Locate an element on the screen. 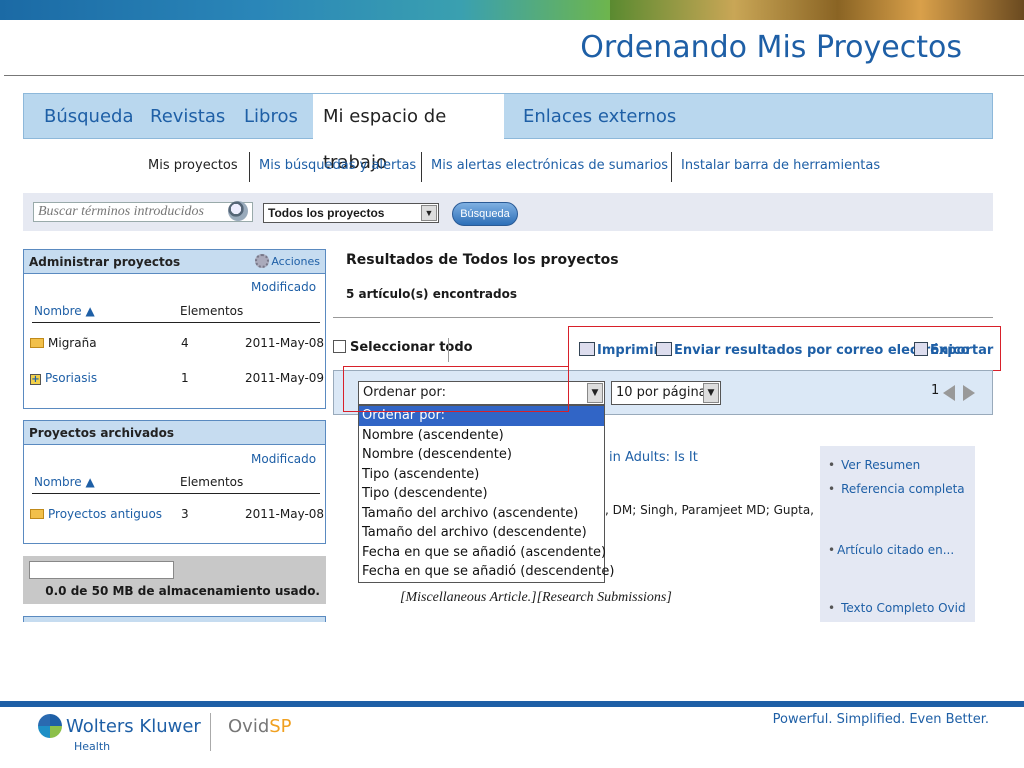  sort-option: Nombre (ascendente) is located at coordinates (481, 436).